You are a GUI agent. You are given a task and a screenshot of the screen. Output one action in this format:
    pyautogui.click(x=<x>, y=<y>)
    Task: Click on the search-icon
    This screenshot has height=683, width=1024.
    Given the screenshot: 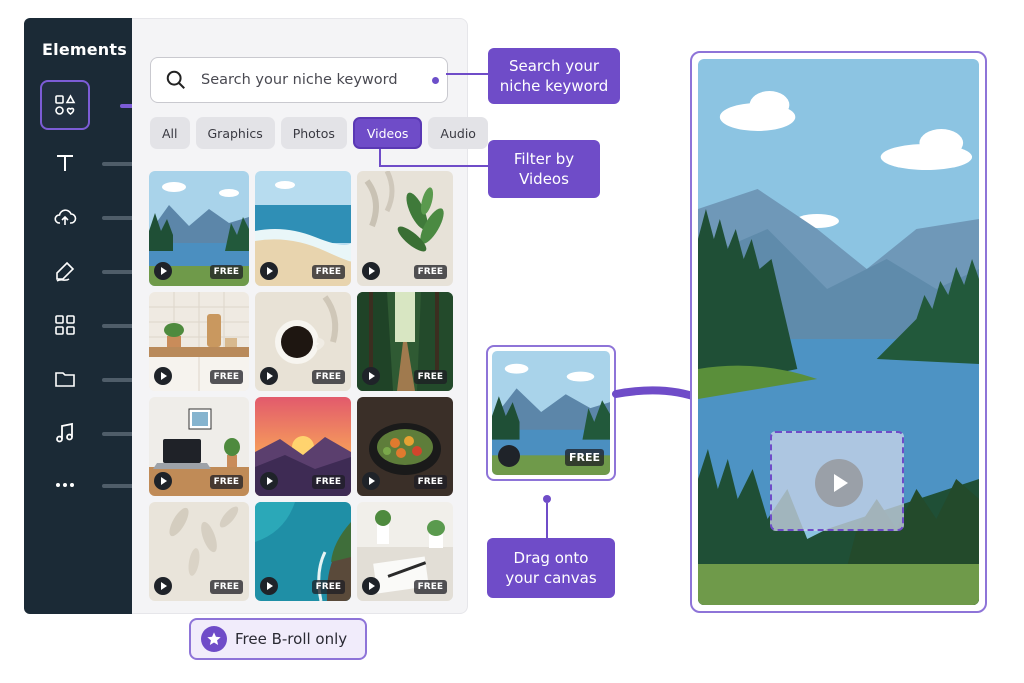 What is the action you would take?
    pyautogui.click(x=176, y=80)
    